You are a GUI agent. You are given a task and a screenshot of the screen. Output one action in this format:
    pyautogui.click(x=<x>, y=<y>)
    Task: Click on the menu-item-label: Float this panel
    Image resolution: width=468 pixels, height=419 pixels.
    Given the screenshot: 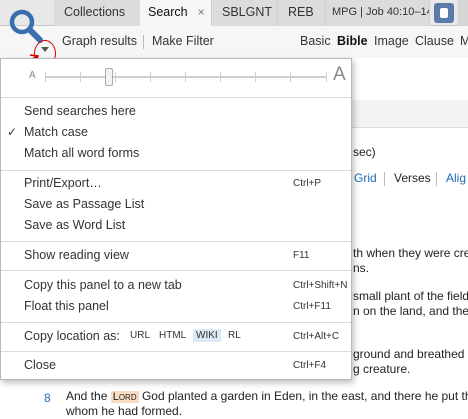 What is the action you would take?
    pyautogui.click(x=66, y=306)
    